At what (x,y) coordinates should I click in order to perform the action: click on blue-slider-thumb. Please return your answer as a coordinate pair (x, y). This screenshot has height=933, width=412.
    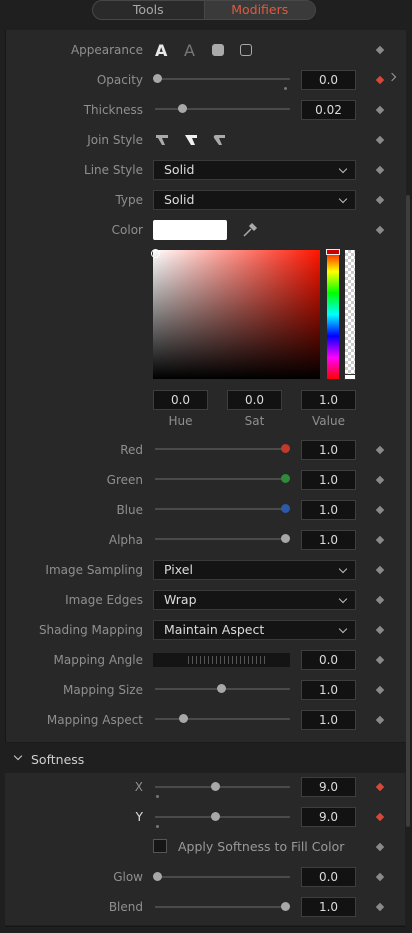
    Looking at the image, I should click on (285, 508).